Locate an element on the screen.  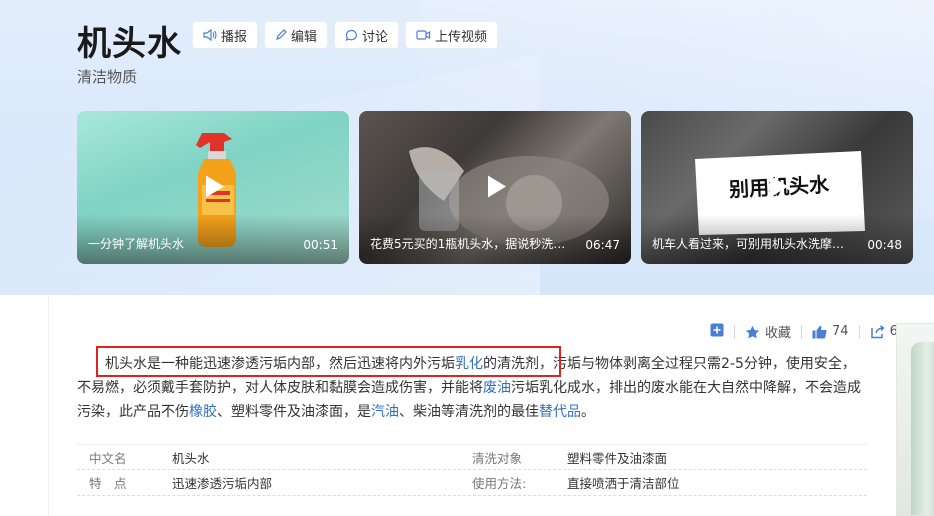
summary-text: 。 is located at coordinates (588, 412).